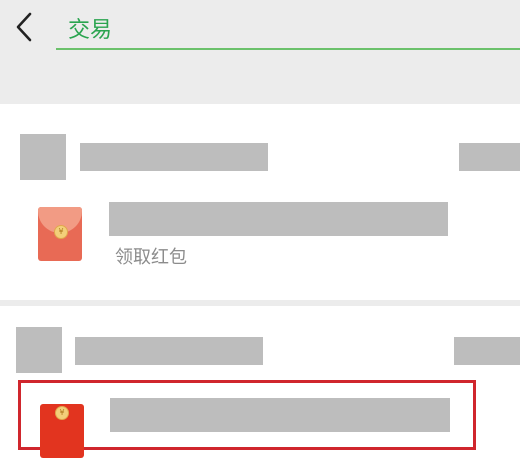 The width and height of the screenshot is (520, 458). I want to click on back-button, so click(25, 27).